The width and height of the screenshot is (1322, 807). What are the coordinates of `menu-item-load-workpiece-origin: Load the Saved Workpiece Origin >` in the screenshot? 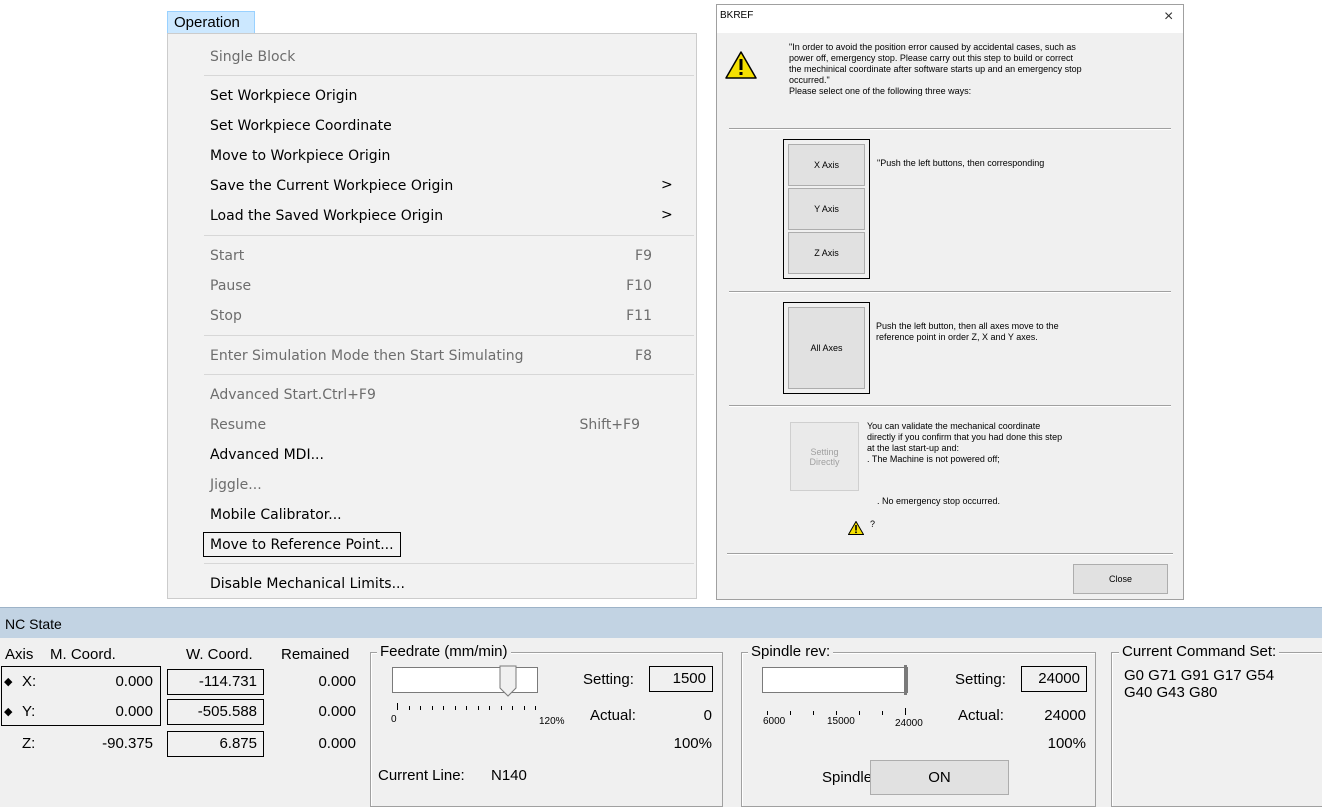 It's located at (432, 216).